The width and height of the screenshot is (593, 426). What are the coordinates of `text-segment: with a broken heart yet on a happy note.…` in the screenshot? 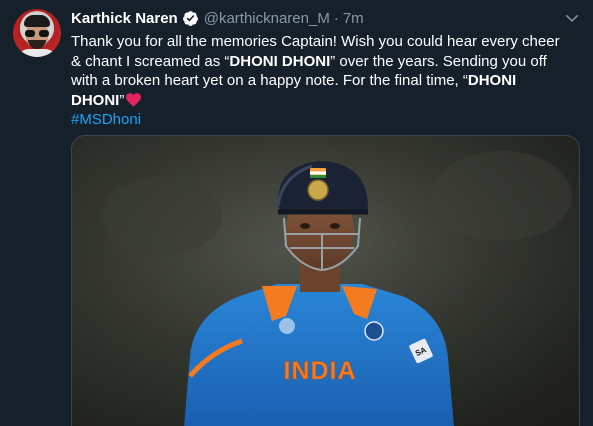 It's located at (269, 81).